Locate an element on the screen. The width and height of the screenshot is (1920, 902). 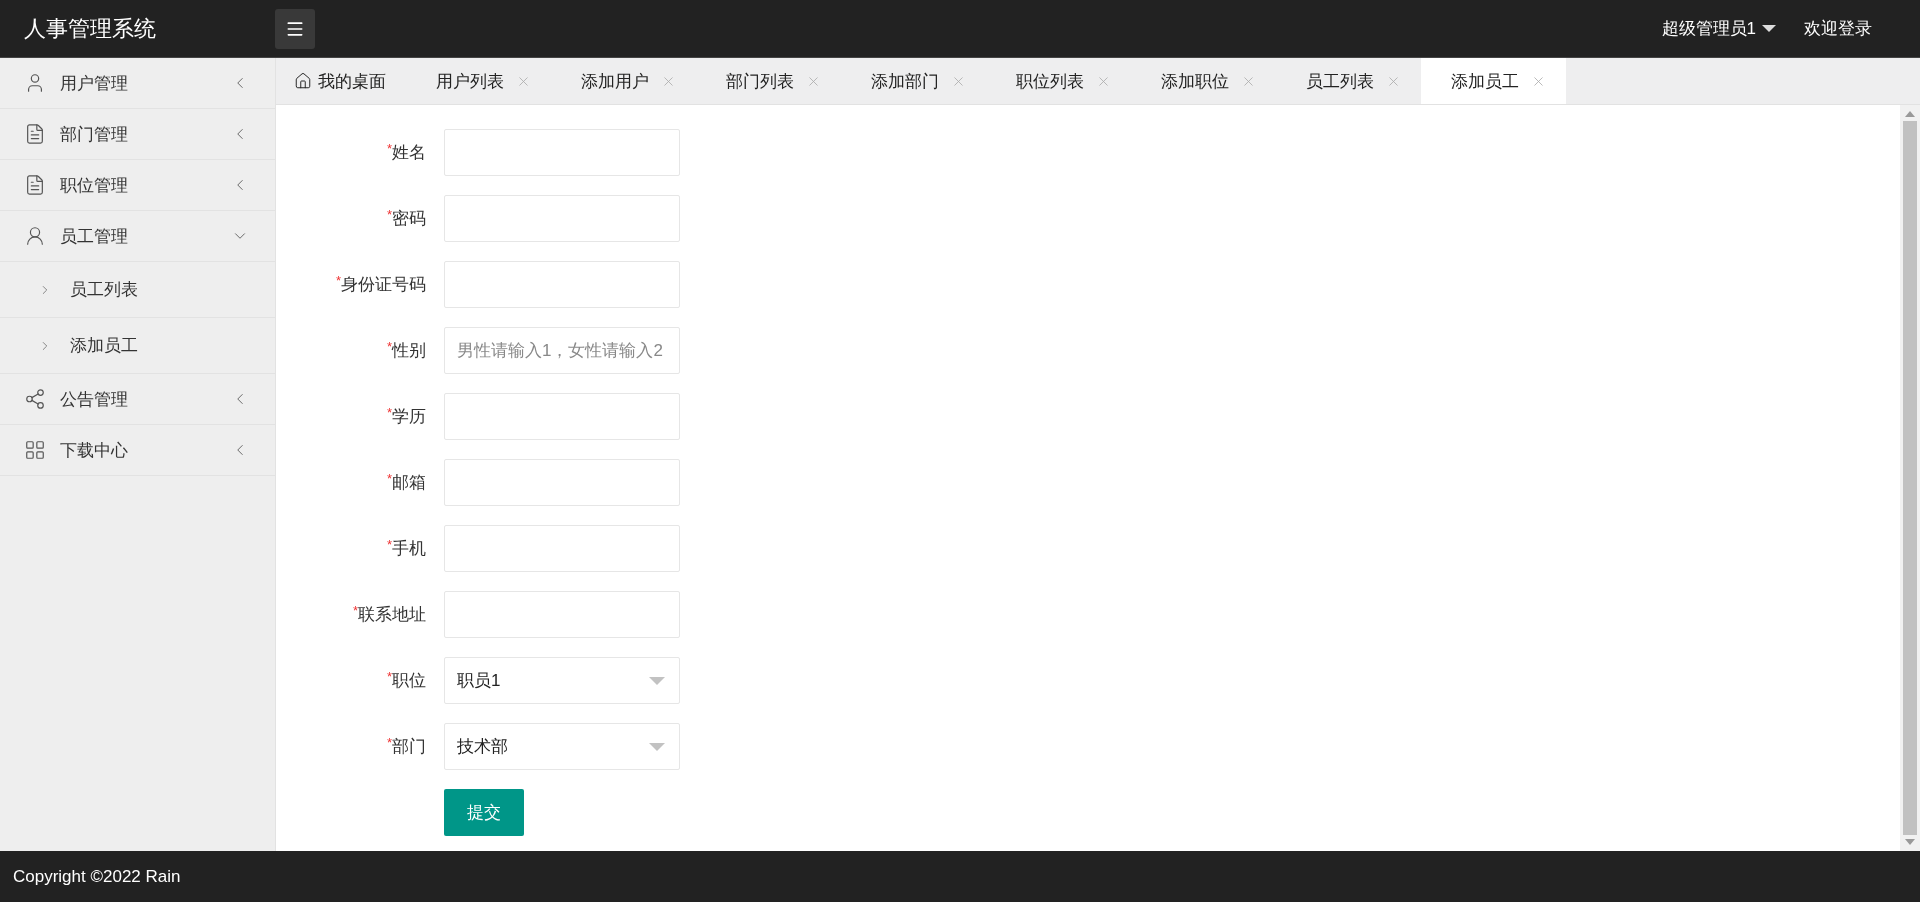
tab: 用户列表 is located at coordinates (478, 81).